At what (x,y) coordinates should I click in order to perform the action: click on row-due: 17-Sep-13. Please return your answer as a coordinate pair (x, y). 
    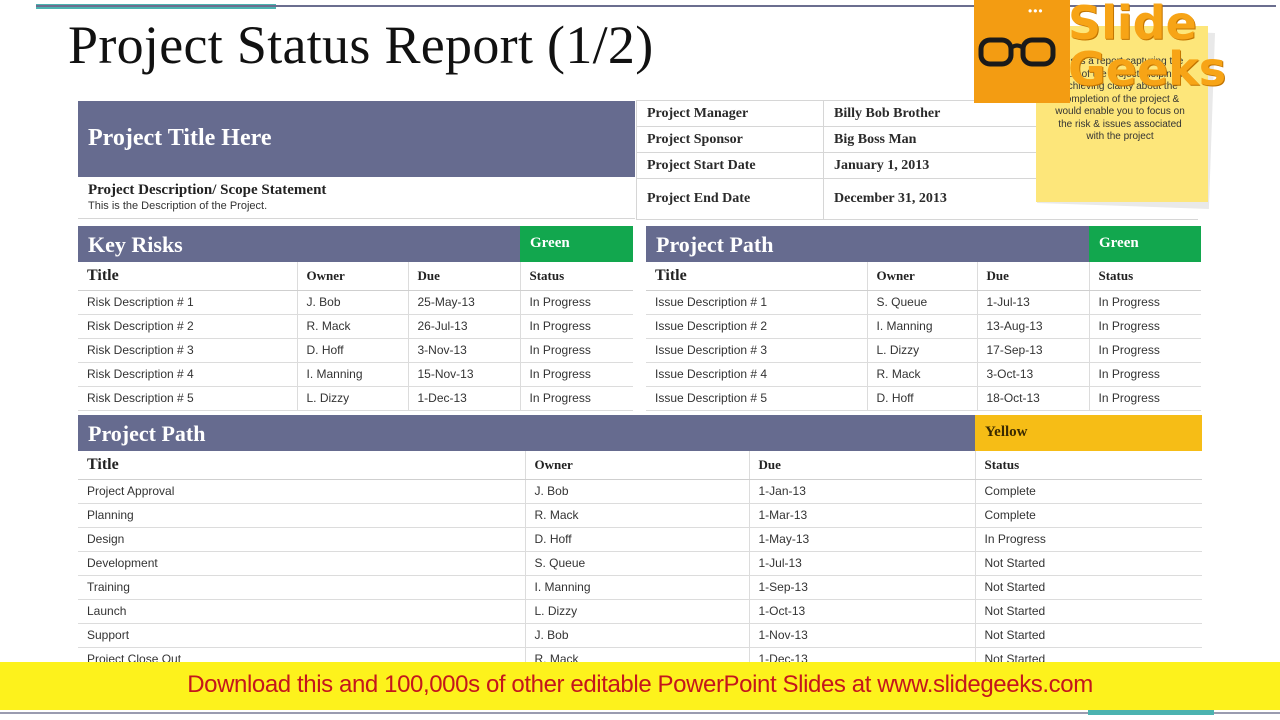
    Looking at the image, I should click on (1032, 350).